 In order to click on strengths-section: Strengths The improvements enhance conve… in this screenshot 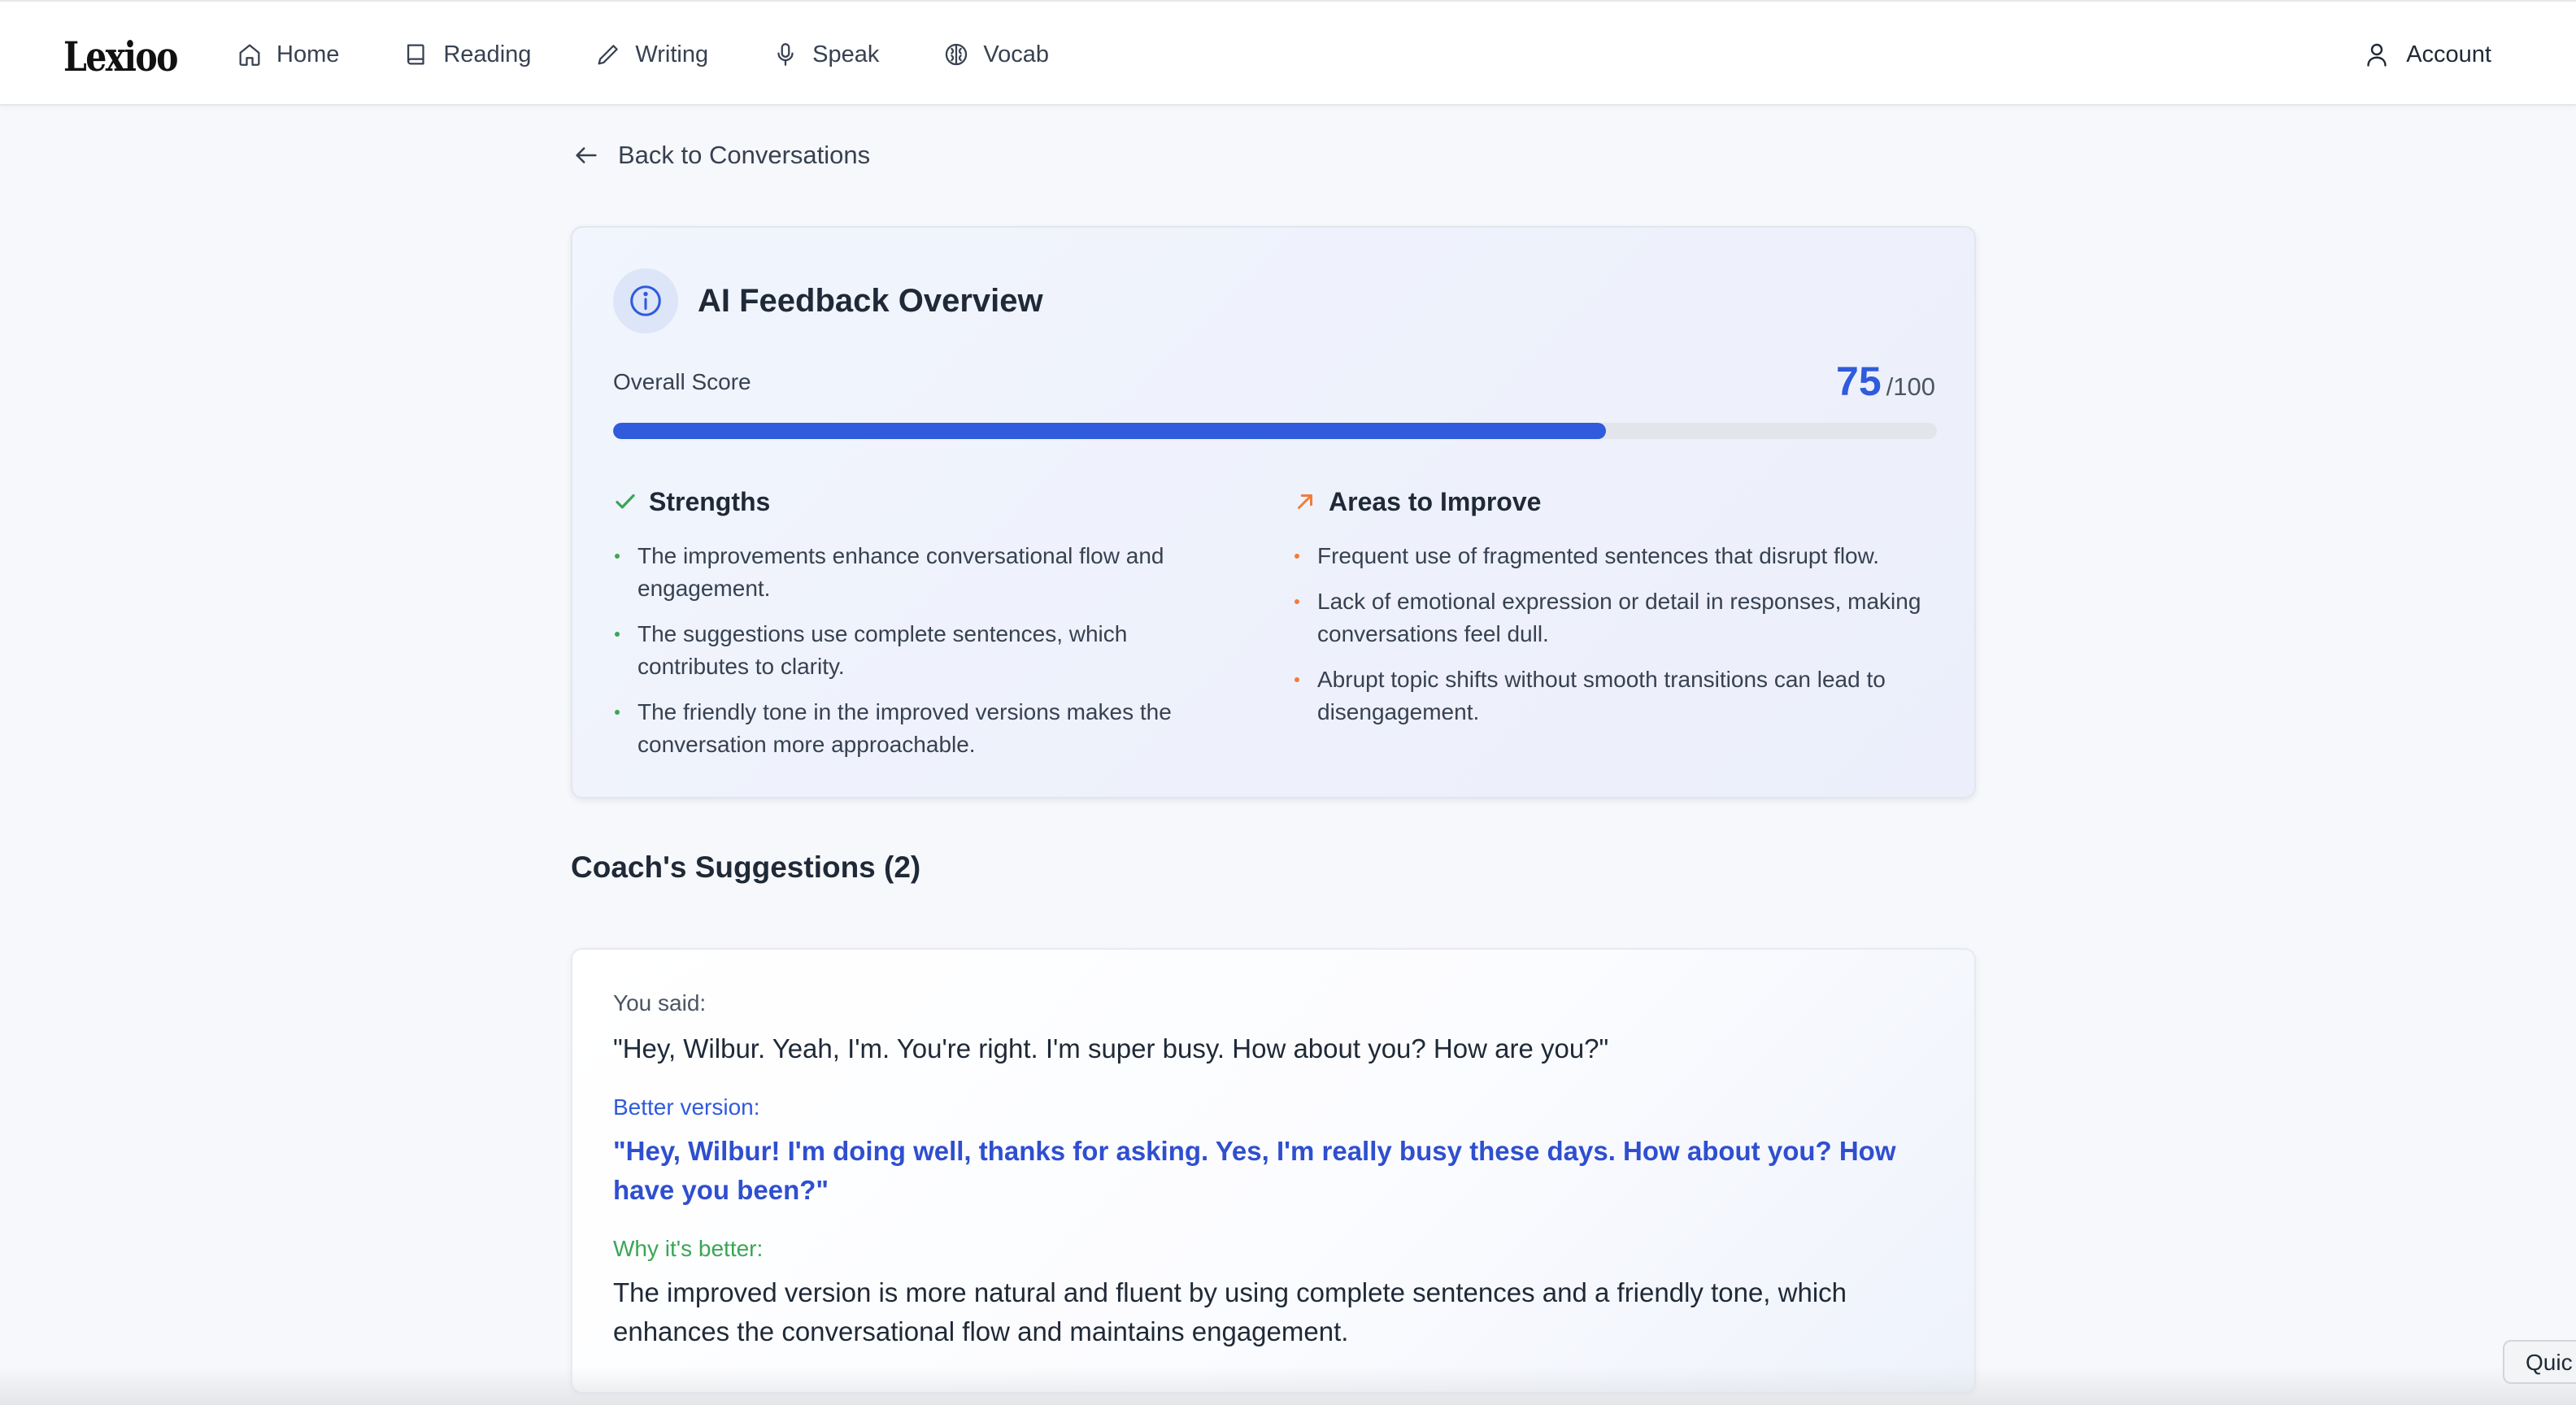, I will do `click(922, 627)`.